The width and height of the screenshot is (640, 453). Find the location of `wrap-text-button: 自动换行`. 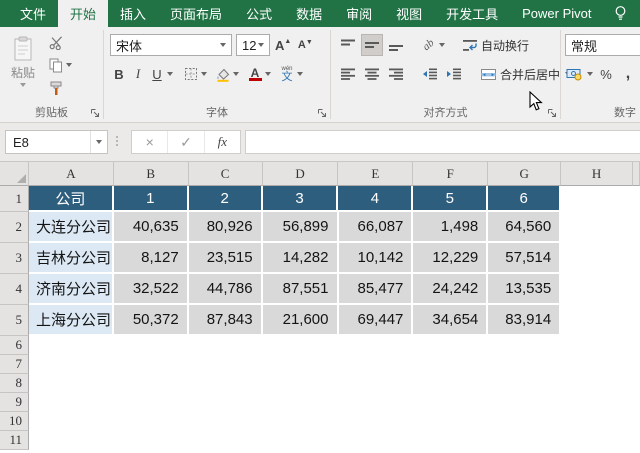

wrap-text-button: 自动换行 is located at coordinates (495, 45).